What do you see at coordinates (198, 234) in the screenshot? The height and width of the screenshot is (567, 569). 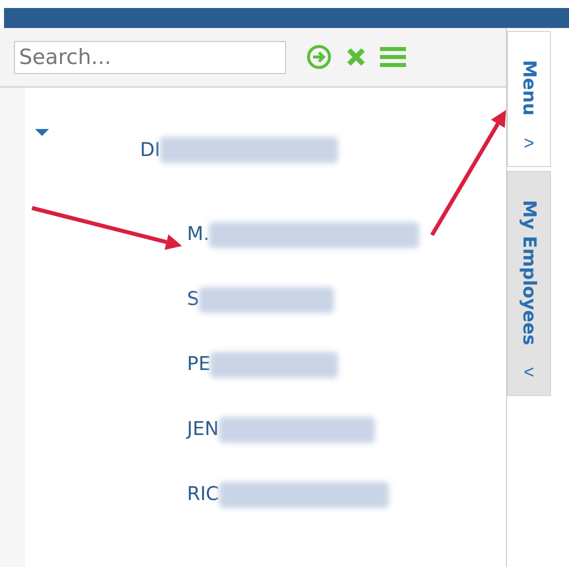 I see `tree-item: M.` at bounding box center [198, 234].